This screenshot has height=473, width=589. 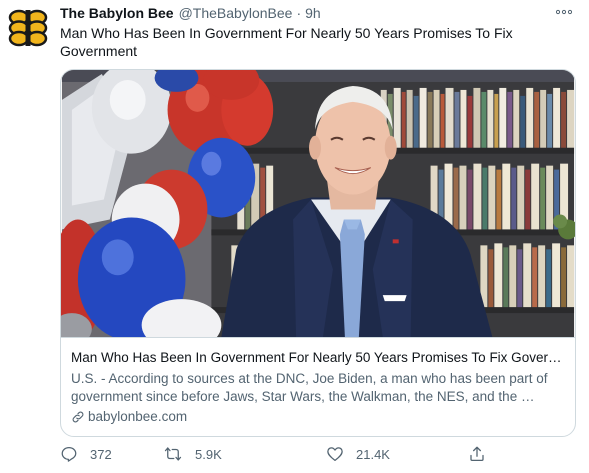 I want to click on author-display-name: The Babylon Bee, so click(x=117, y=13).